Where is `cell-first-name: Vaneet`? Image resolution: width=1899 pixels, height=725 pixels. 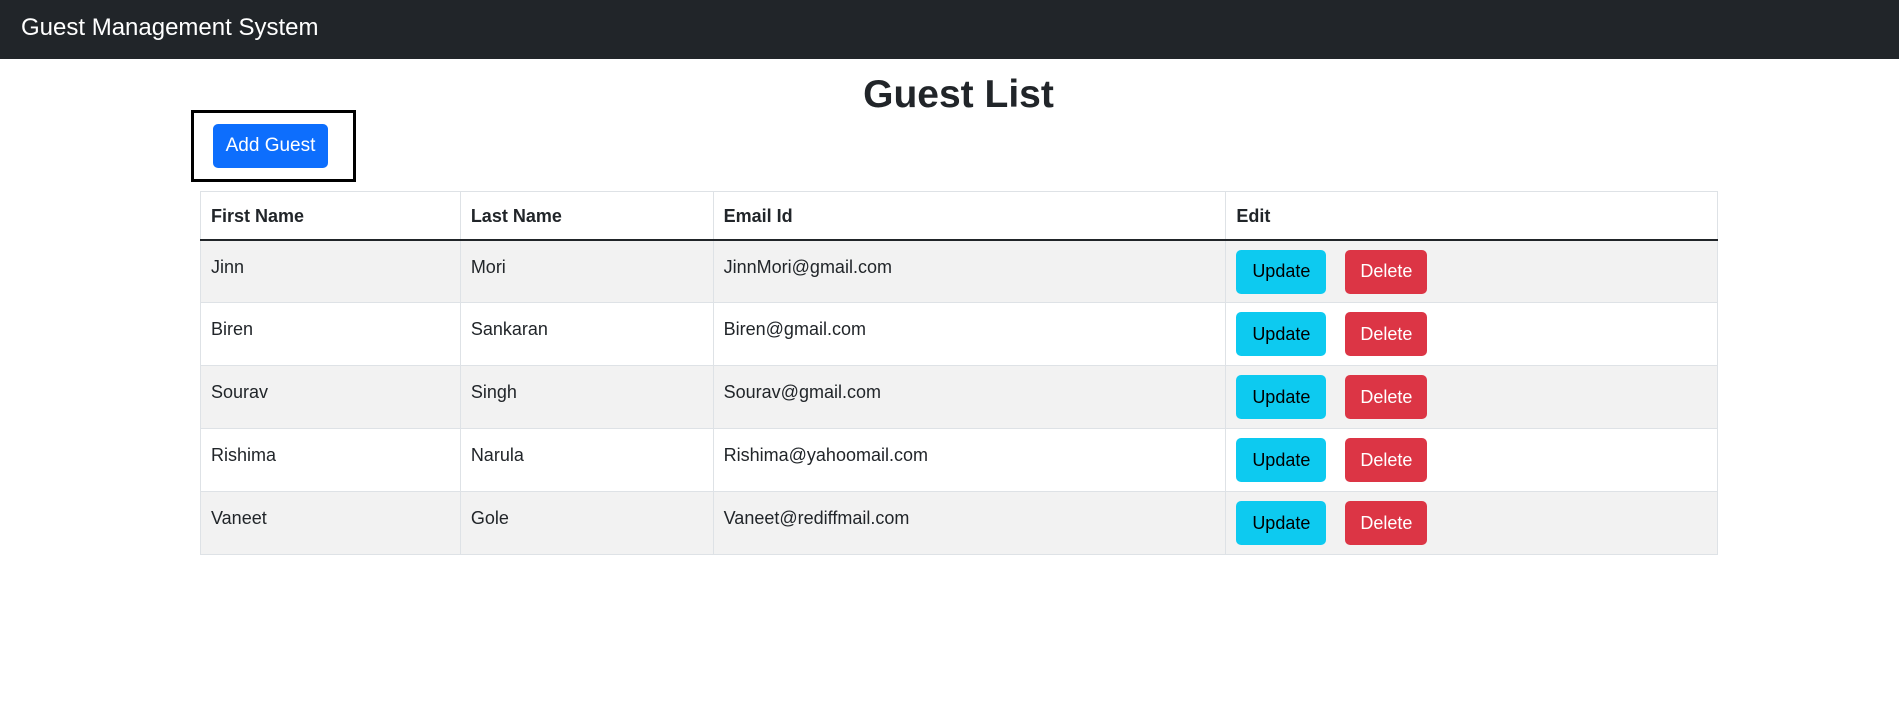
cell-first-name: Vaneet is located at coordinates (330, 523).